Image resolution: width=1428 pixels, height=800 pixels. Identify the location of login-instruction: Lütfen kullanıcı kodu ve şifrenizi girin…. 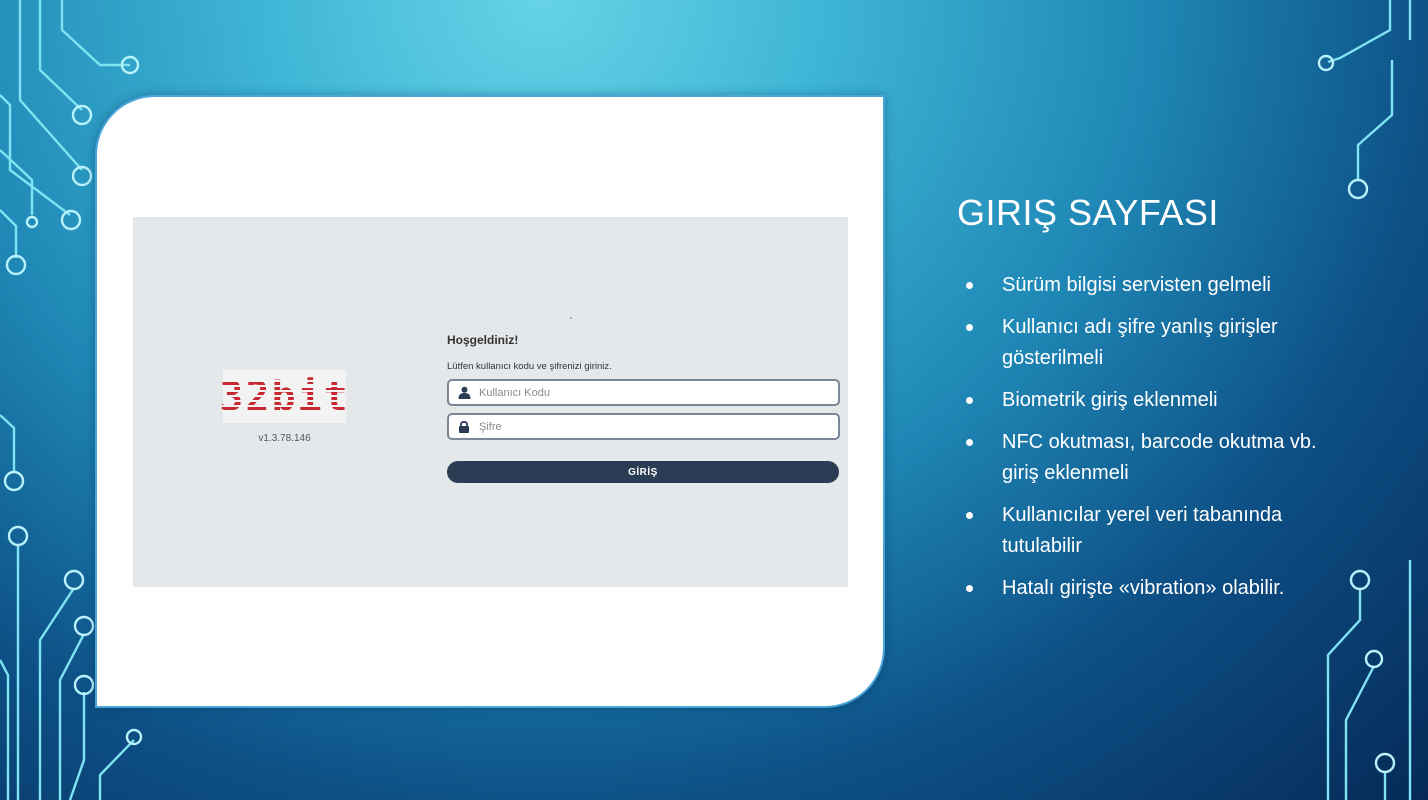
(529, 366).